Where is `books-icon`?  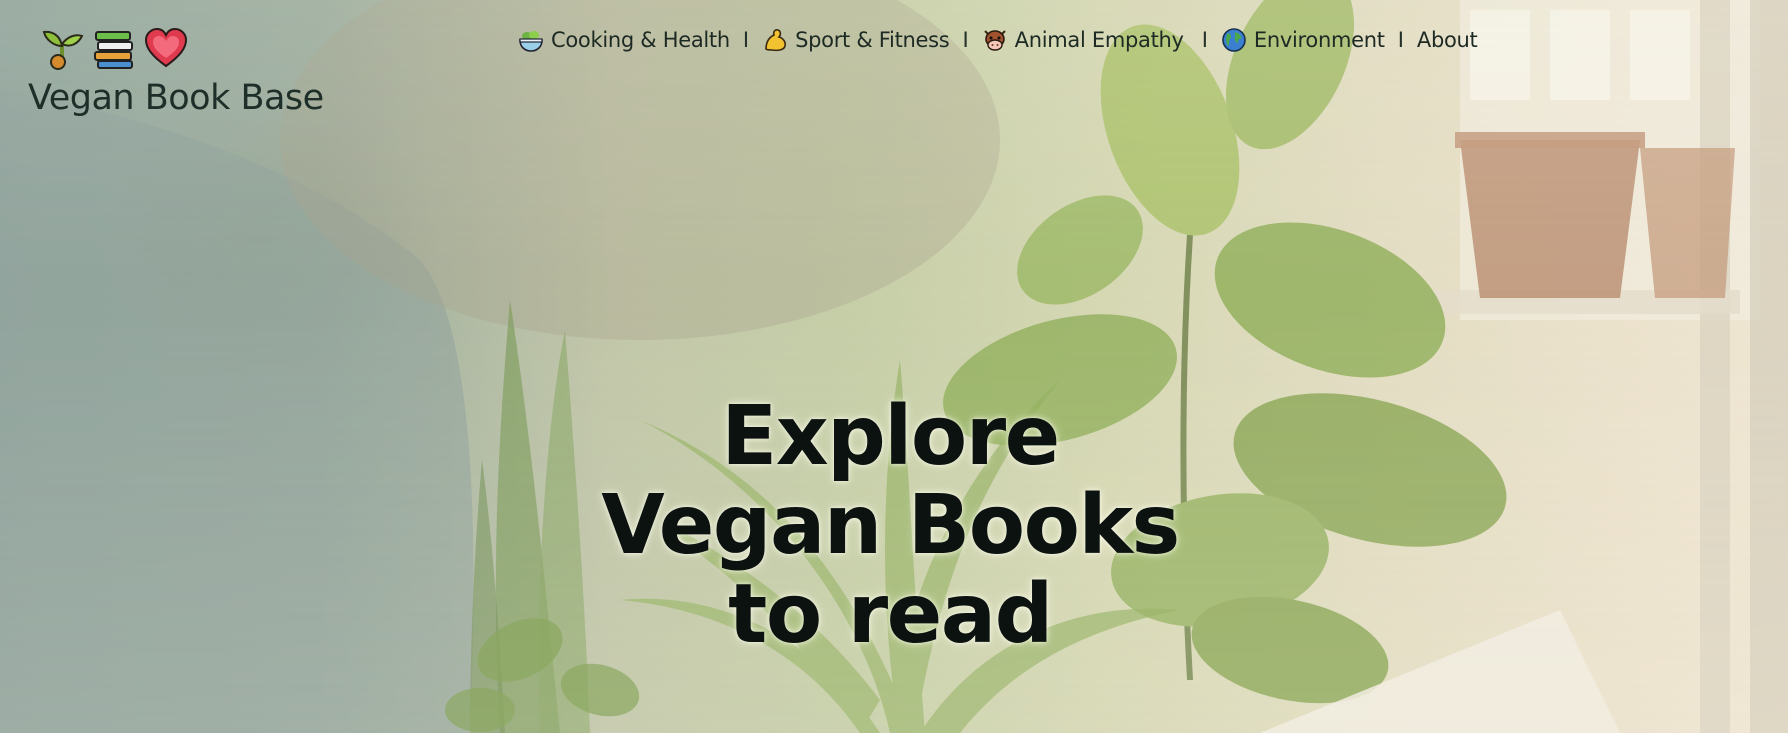 books-icon is located at coordinates (114, 48).